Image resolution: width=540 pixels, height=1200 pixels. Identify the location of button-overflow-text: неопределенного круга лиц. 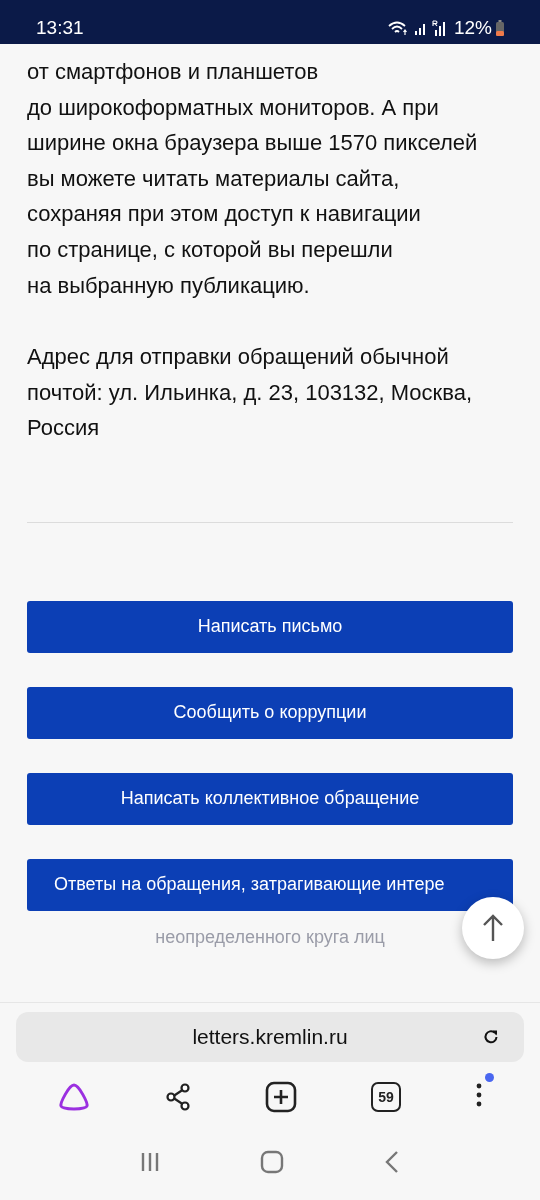
(270, 937).